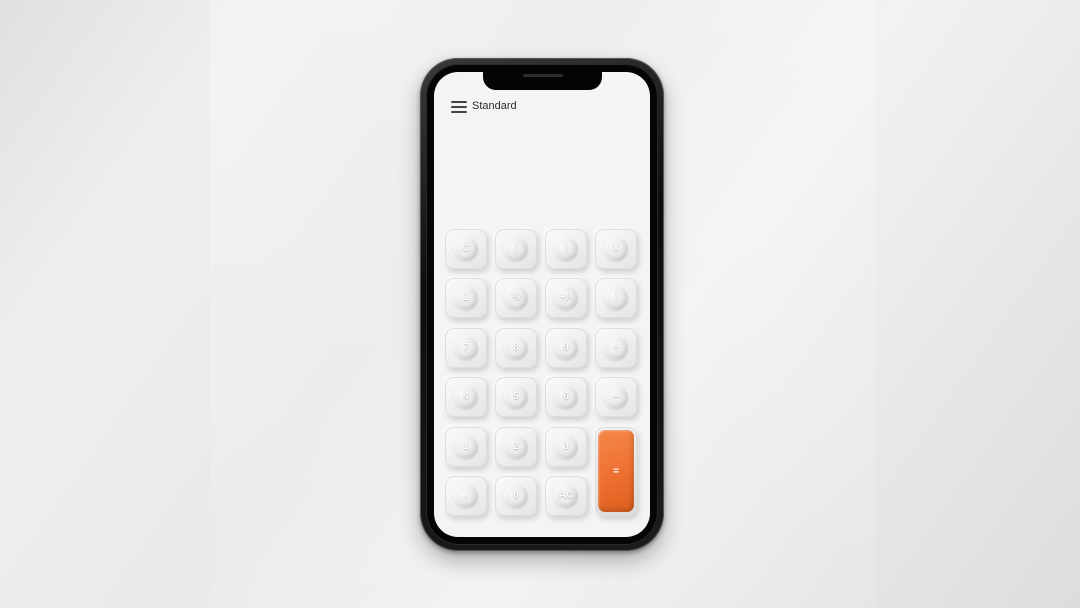 The image size is (1080, 608). I want to click on key-0-button: 0, so click(516, 496).